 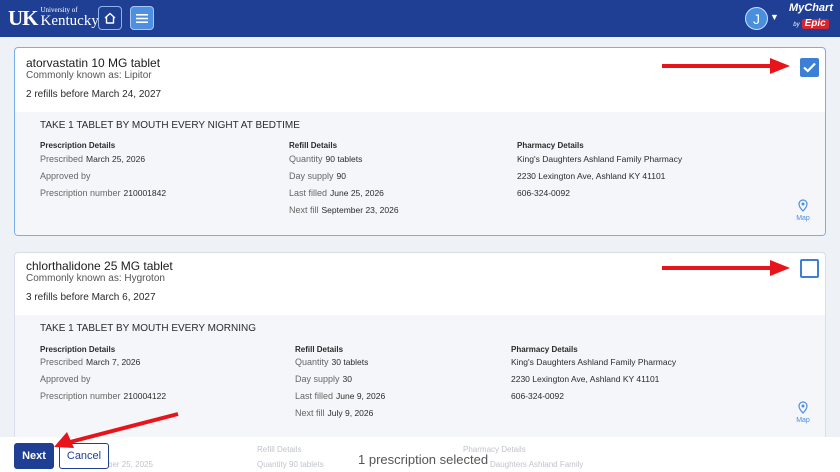 I want to click on medication-name: atorvastatin 10 MG tablet, so click(x=93, y=63).